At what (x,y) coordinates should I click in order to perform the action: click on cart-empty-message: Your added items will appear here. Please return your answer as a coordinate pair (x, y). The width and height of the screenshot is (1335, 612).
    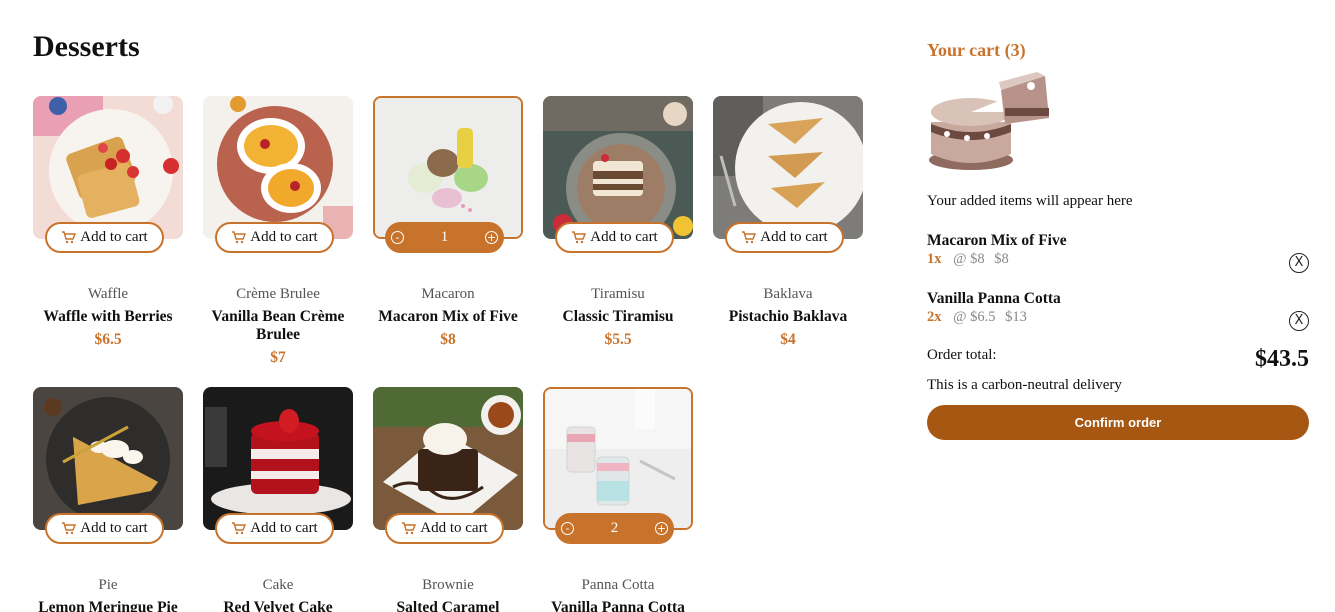
    Looking at the image, I should click on (1030, 201).